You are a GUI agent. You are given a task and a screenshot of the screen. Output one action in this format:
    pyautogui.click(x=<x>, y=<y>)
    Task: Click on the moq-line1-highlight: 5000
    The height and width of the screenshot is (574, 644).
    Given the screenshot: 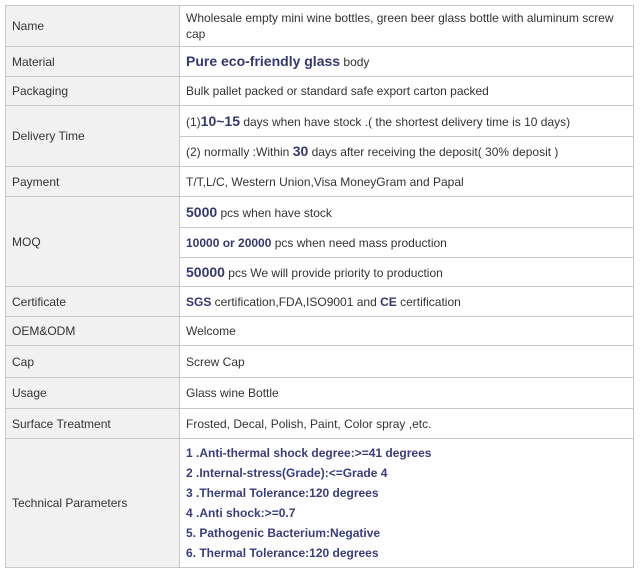 What is the action you would take?
    pyautogui.click(x=202, y=211)
    